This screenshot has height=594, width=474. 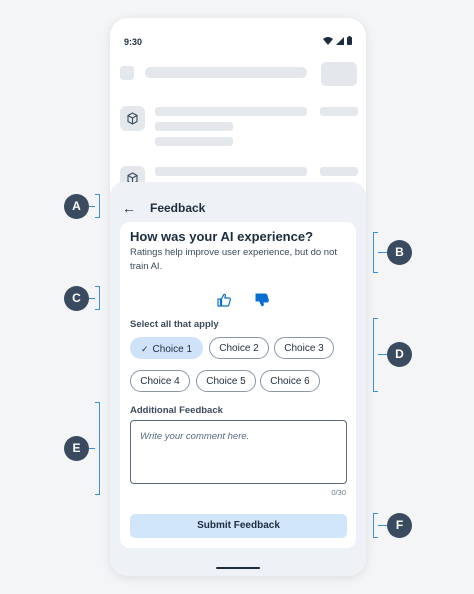 I want to click on choice-chip-3: Choice 3, so click(x=304, y=348).